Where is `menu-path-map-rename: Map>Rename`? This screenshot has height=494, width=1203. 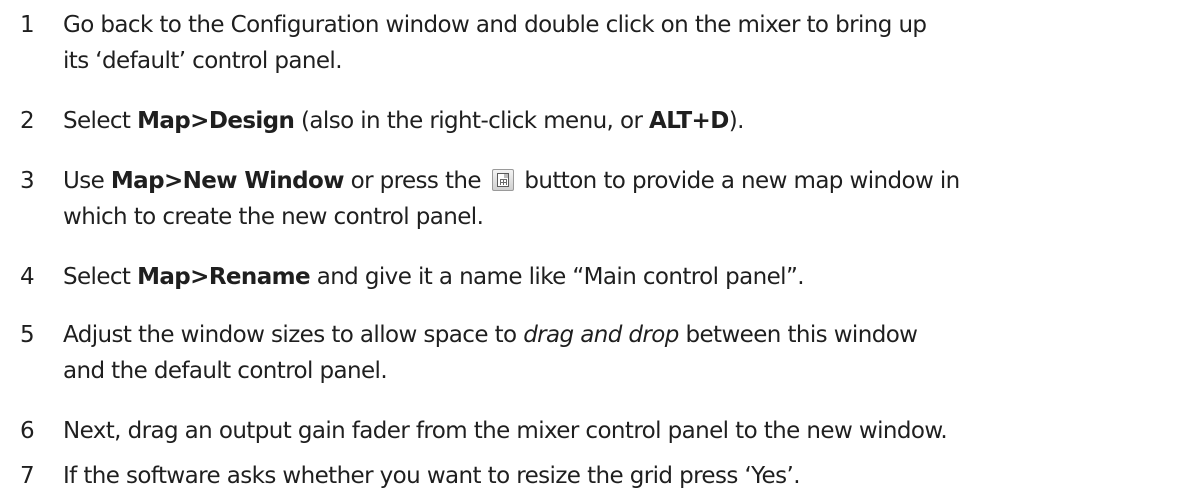 menu-path-map-rename: Map>Rename is located at coordinates (224, 277).